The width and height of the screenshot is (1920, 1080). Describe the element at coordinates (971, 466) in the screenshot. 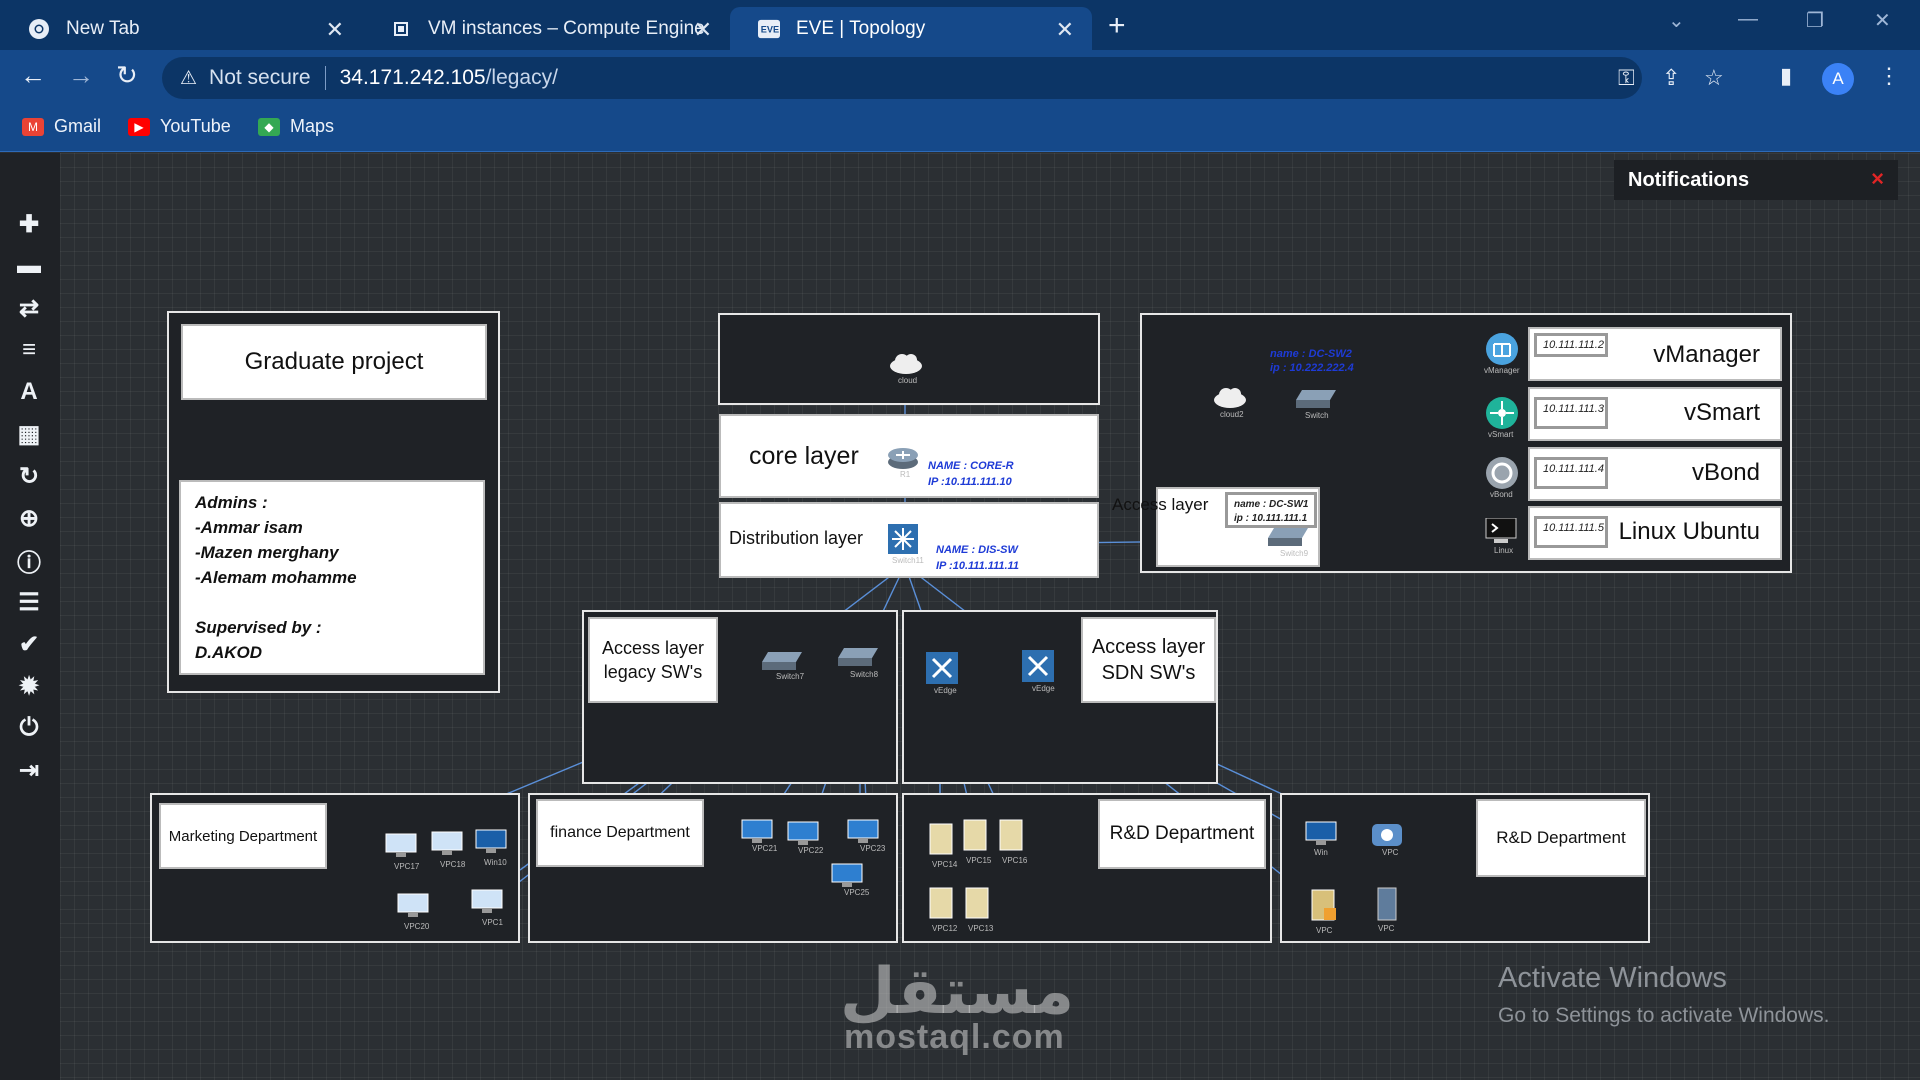

I see `core-note: NAME : CORE-R` at that location.